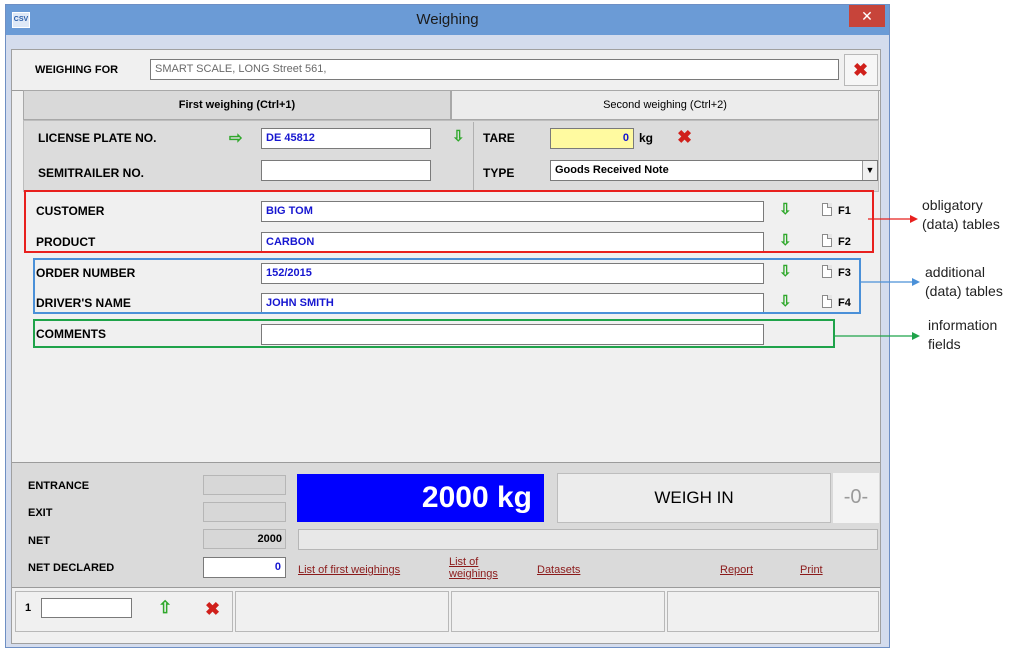 The height and width of the screenshot is (650, 1022). What do you see at coordinates (963, 325) in the screenshot?
I see `annotation-line: information` at bounding box center [963, 325].